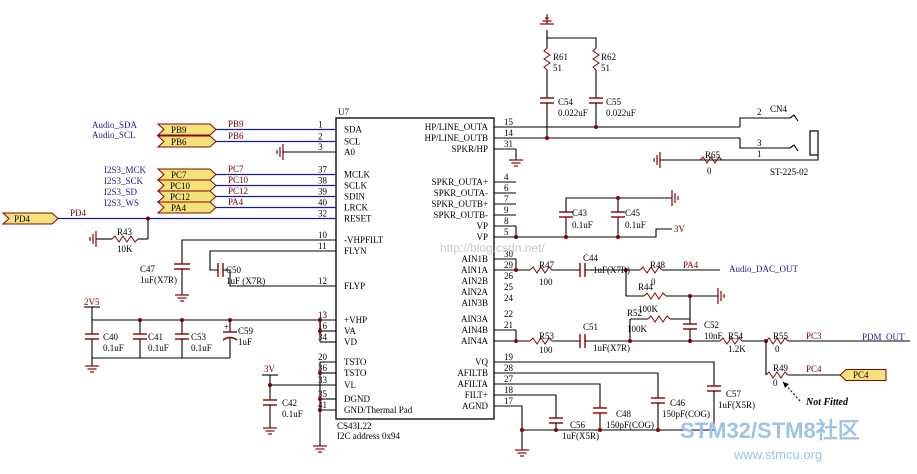 The height and width of the screenshot is (474, 917). What do you see at coordinates (355, 197) in the screenshot?
I see `u7-pin-name: SDIN` at bounding box center [355, 197].